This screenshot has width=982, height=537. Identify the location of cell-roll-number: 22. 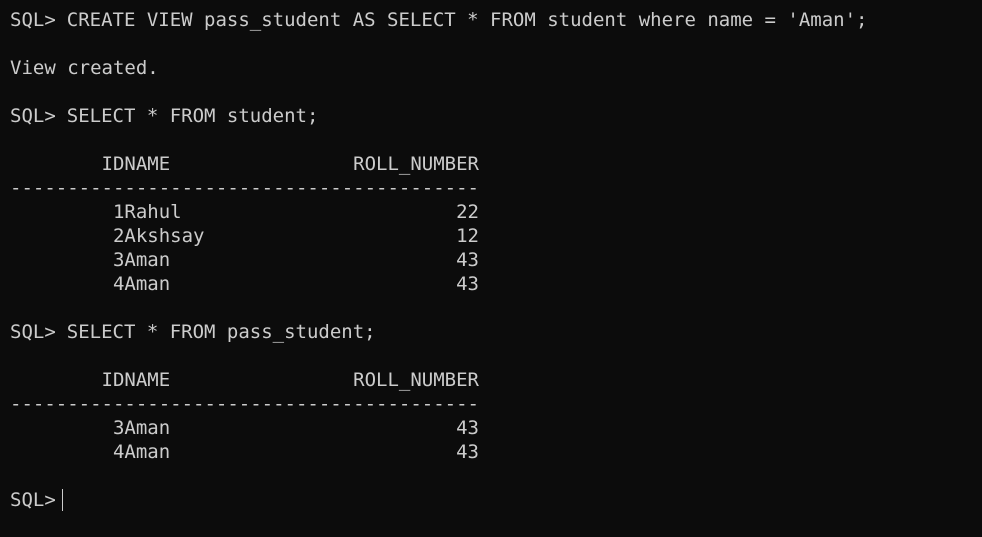
(416, 212).